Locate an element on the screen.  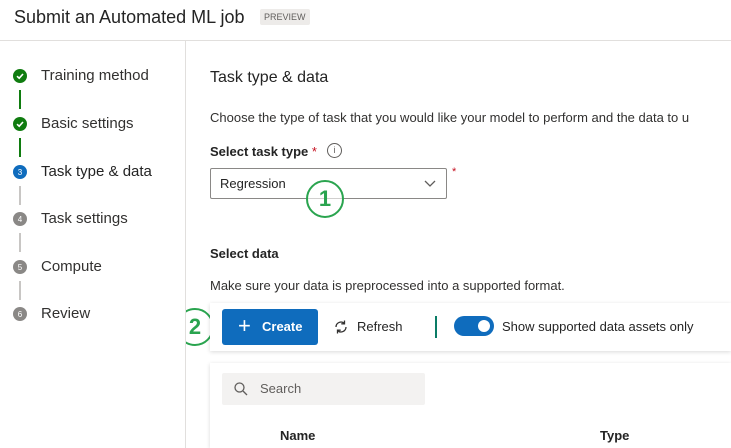
toolbar-divider is located at coordinates (436, 327).